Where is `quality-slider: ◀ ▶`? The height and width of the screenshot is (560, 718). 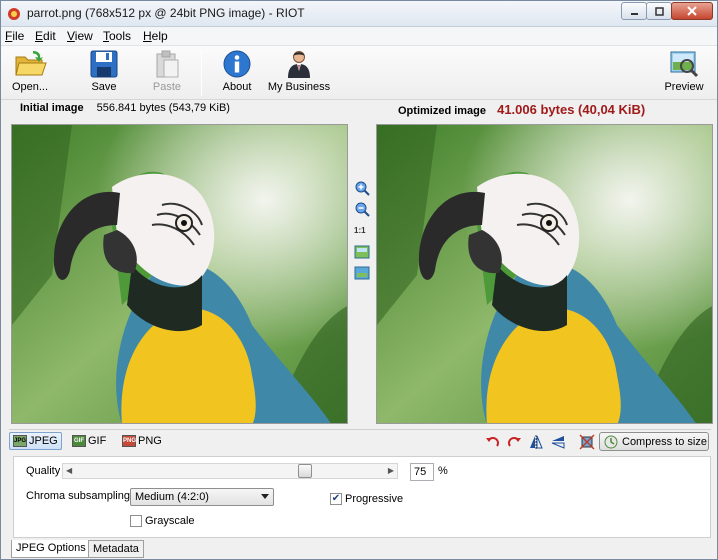
quality-slider: ◀ ▶ is located at coordinates (230, 471).